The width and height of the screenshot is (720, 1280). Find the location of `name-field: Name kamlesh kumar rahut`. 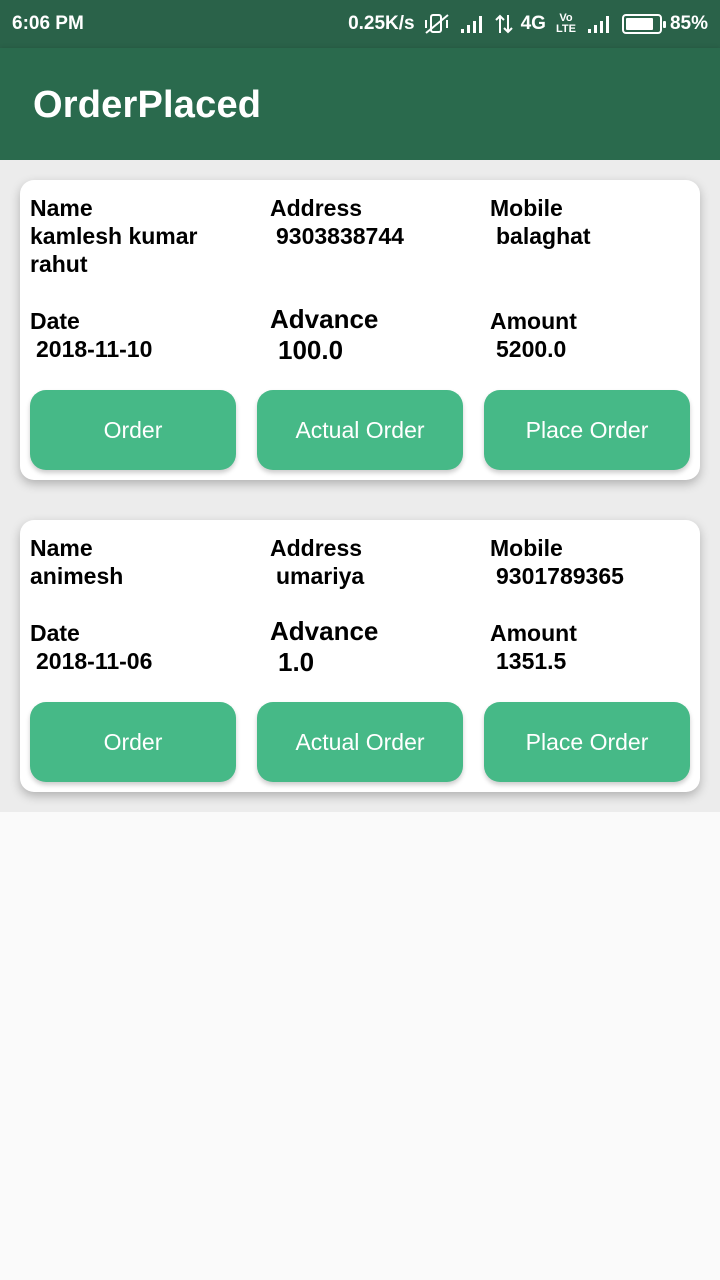

name-field: Name kamlesh kumar rahut is located at coordinates (140, 236).